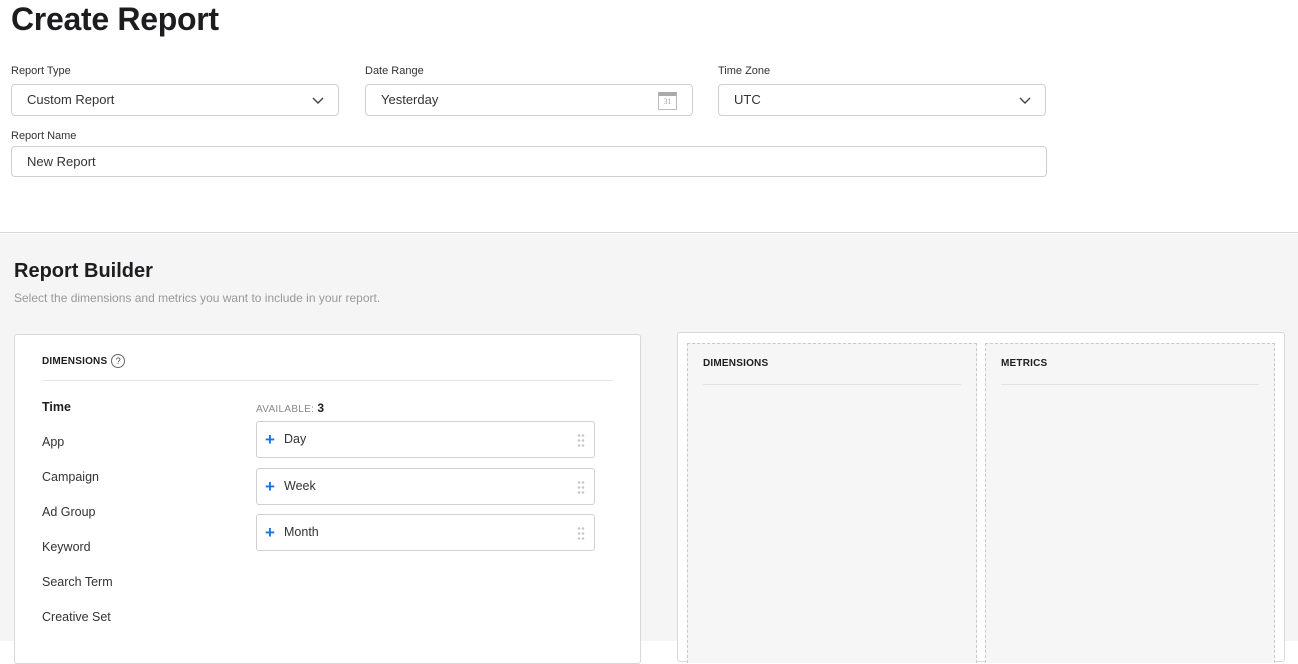  What do you see at coordinates (394, 71) in the screenshot?
I see `date-range-label: Date Range` at bounding box center [394, 71].